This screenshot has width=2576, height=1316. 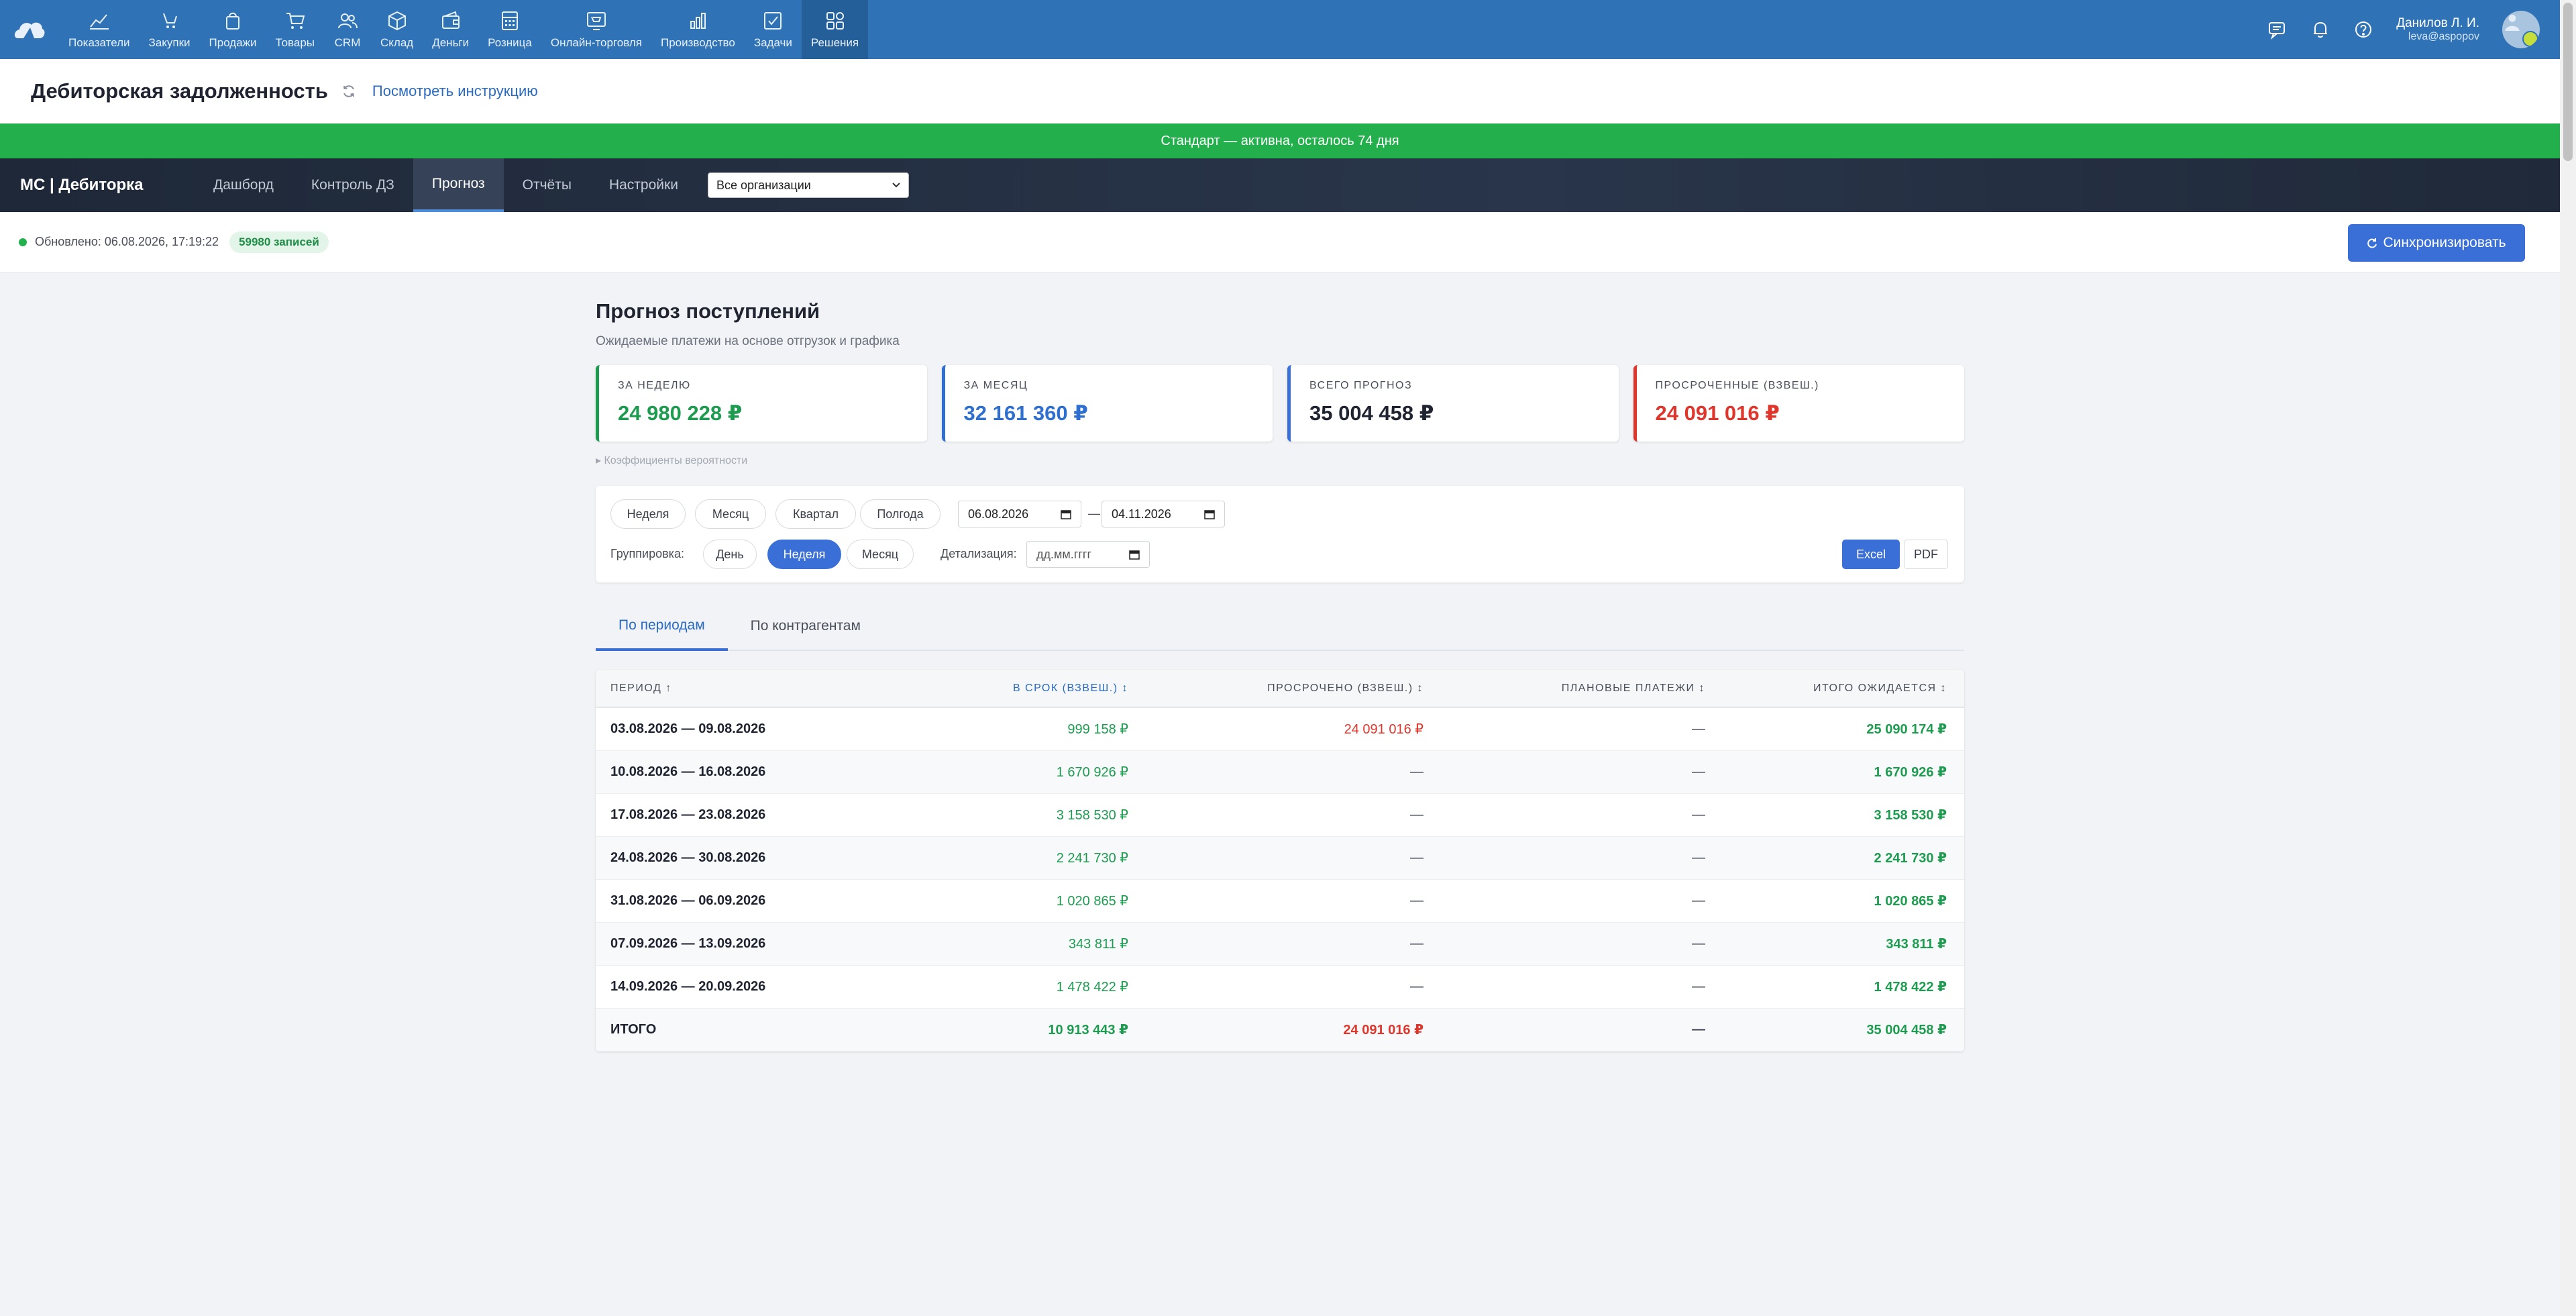 What do you see at coordinates (2363, 29) in the screenshot?
I see `help-icon` at bounding box center [2363, 29].